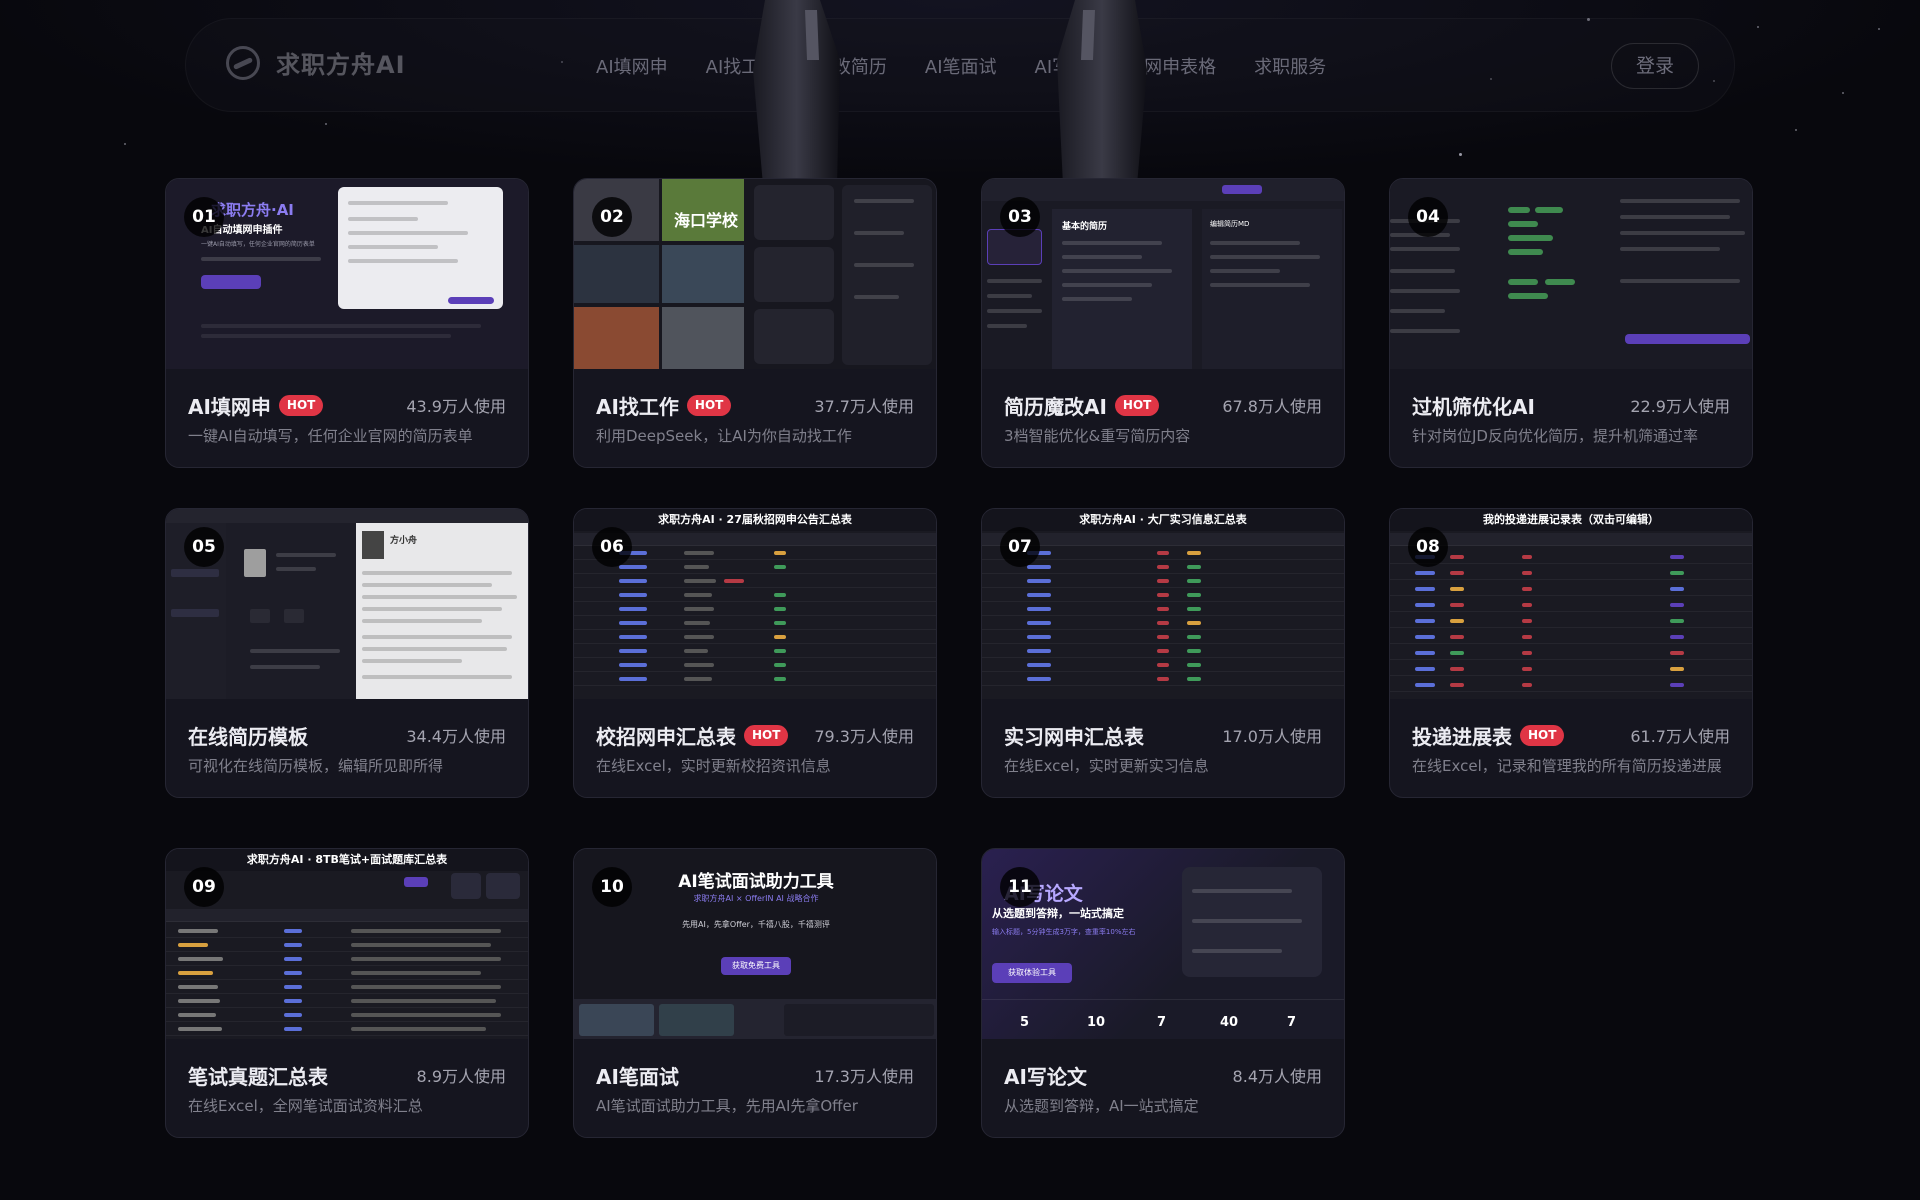 This screenshot has height=1200, width=1920. What do you see at coordinates (204, 547) in the screenshot?
I see `card-number: 05` at bounding box center [204, 547].